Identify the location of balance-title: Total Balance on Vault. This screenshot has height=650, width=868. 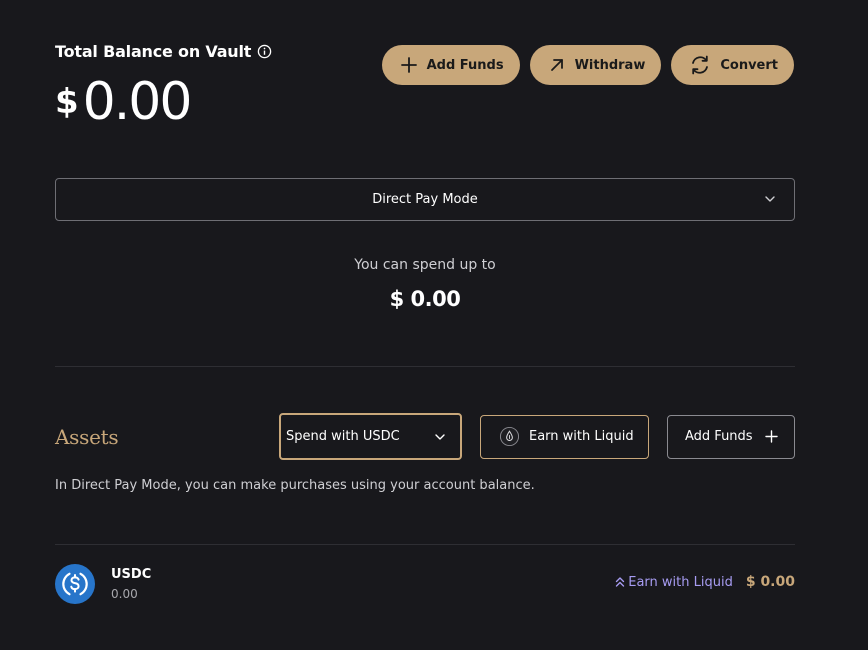
(153, 51).